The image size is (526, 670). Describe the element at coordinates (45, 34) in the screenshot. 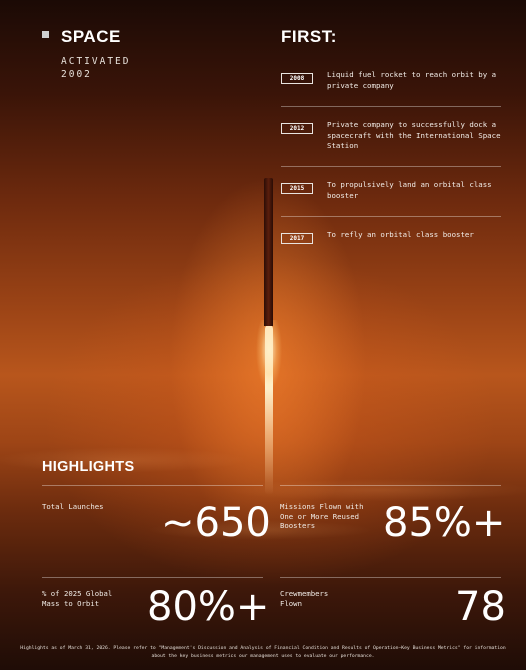

I see `square-icon` at that location.